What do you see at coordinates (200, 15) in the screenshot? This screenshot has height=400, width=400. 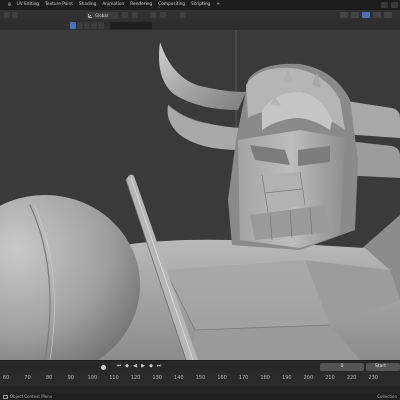 I see `viewport-header: Global` at bounding box center [200, 15].